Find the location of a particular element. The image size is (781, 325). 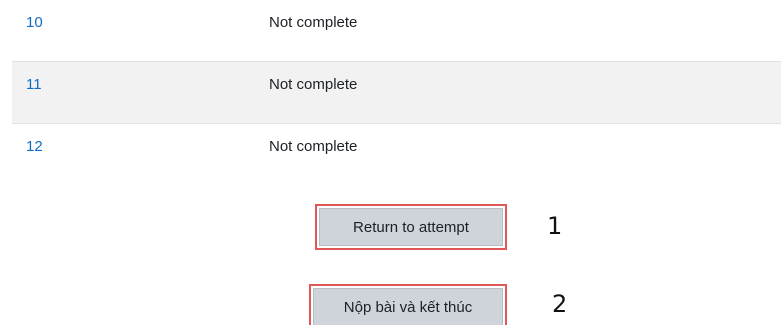

question-link: 11 is located at coordinates (34, 84).